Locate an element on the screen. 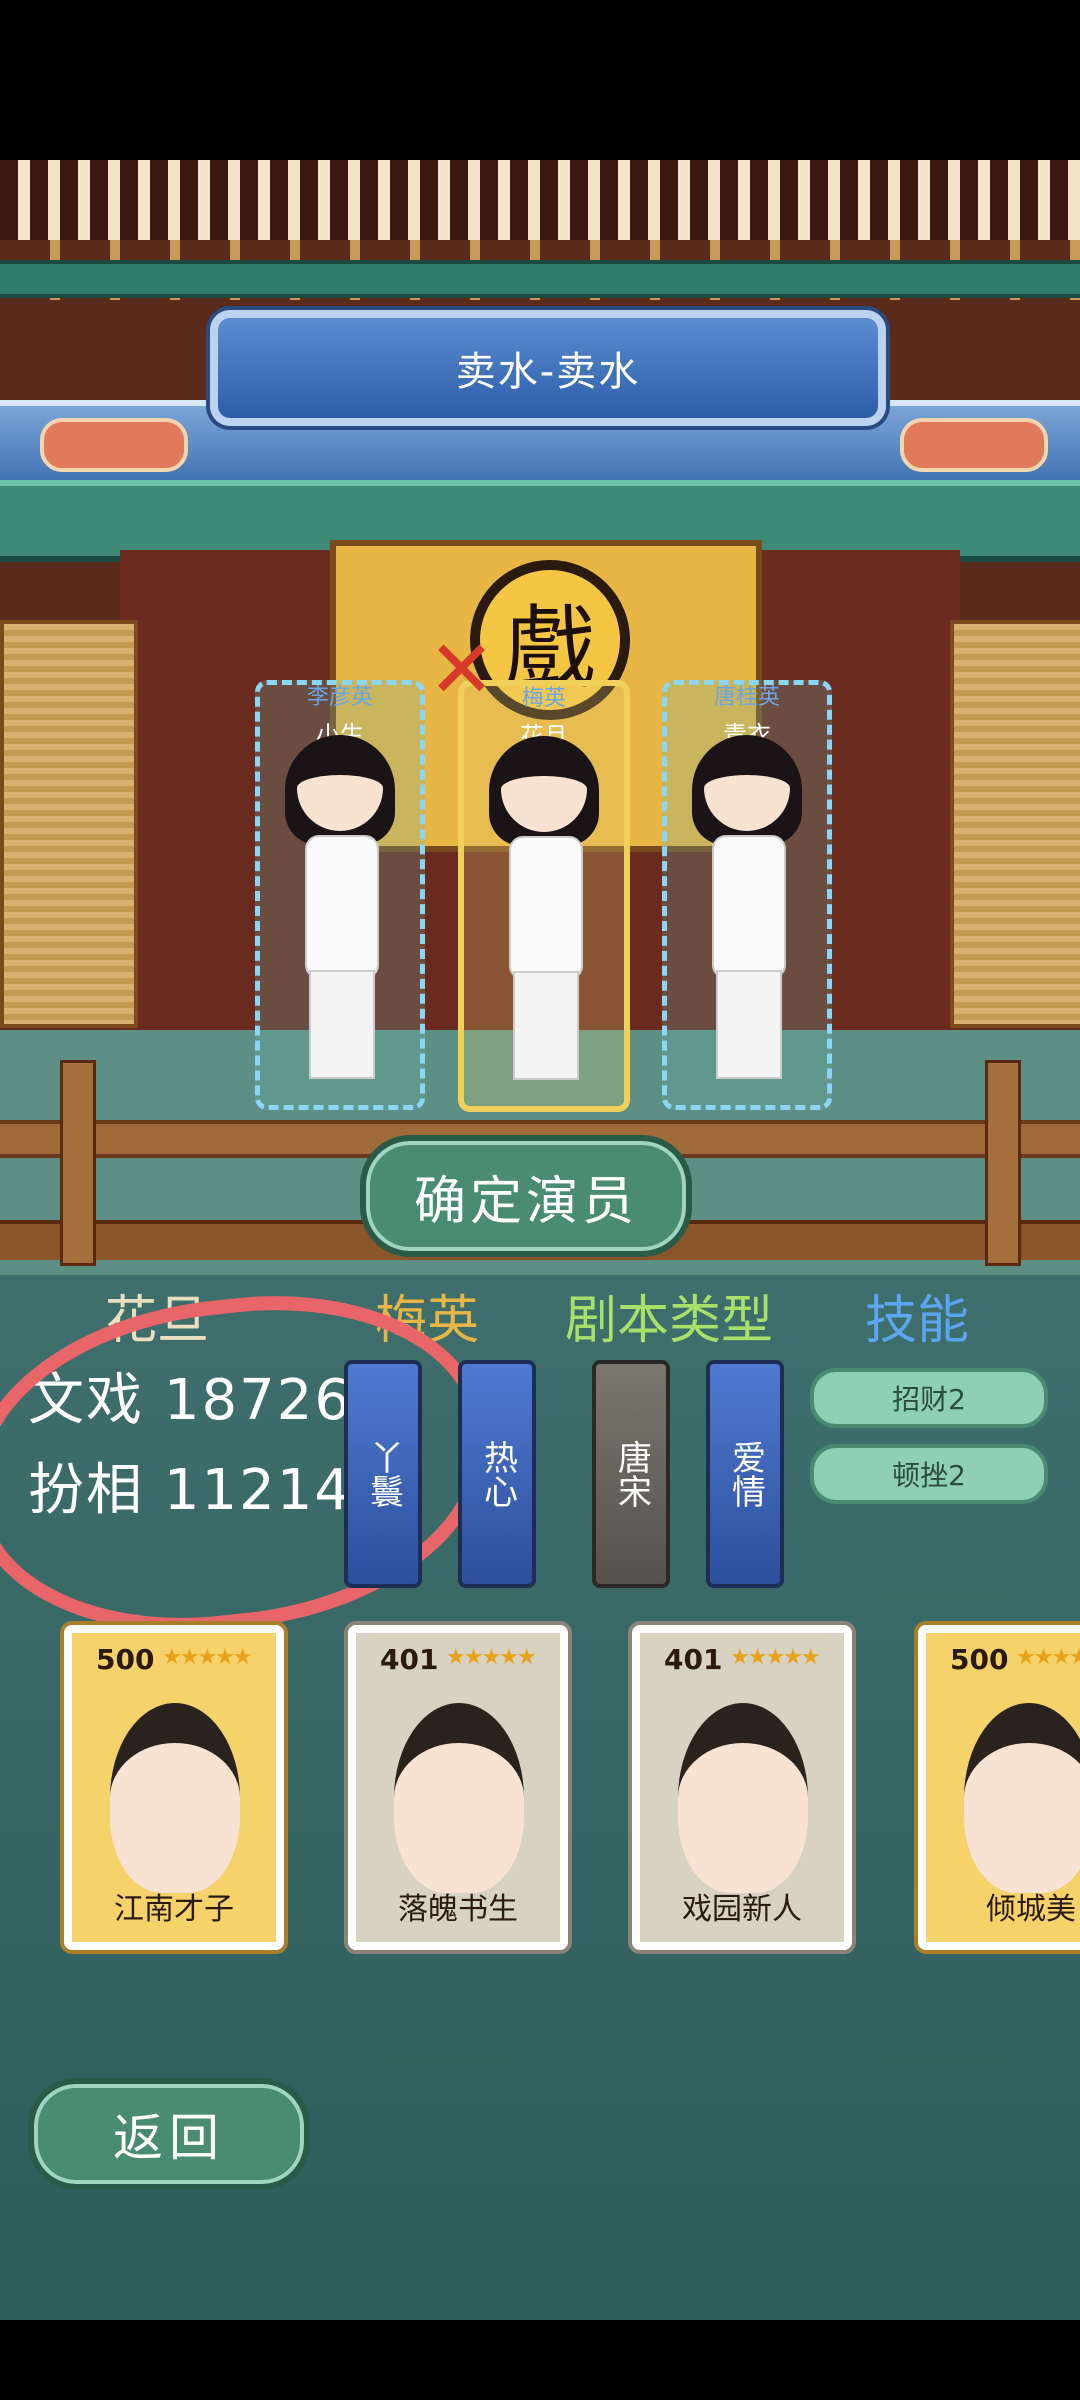 This screenshot has width=1080, height=2400. tag-text: 唐宋 is located at coordinates (631, 1474).